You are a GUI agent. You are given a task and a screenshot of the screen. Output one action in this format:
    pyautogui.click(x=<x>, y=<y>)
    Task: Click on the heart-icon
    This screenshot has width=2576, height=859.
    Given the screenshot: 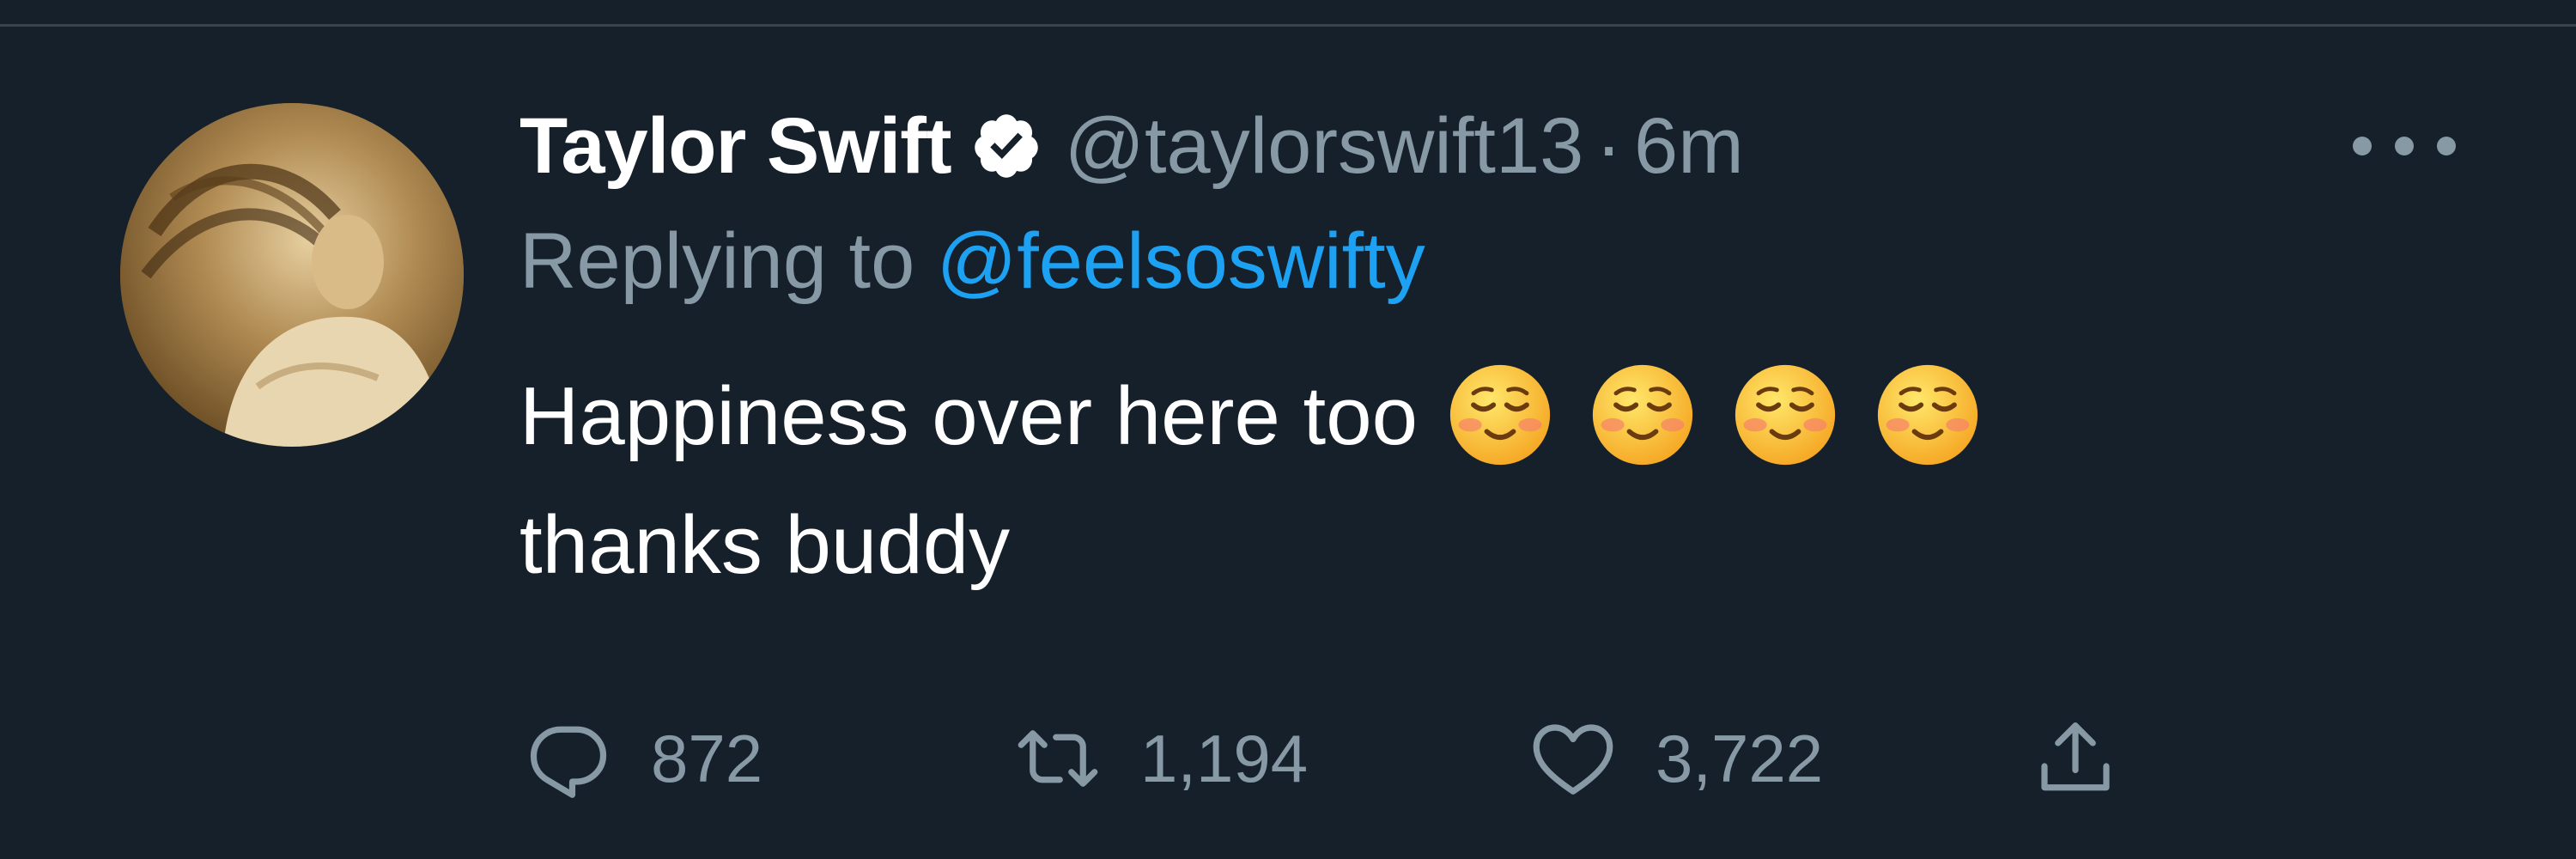 What is the action you would take?
    pyautogui.click(x=1573, y=760)
    